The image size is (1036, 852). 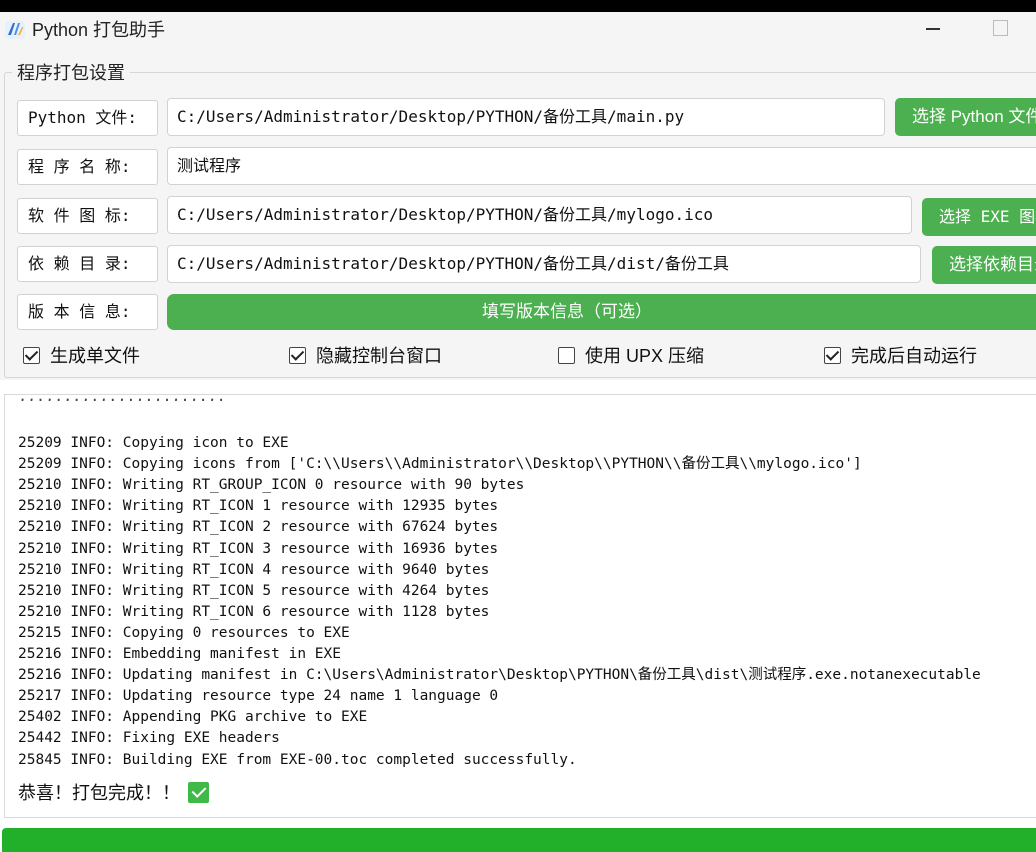 I want to click on log-line: 25209 INFO: Copying icon to EXE, so click(x=153, y=443).